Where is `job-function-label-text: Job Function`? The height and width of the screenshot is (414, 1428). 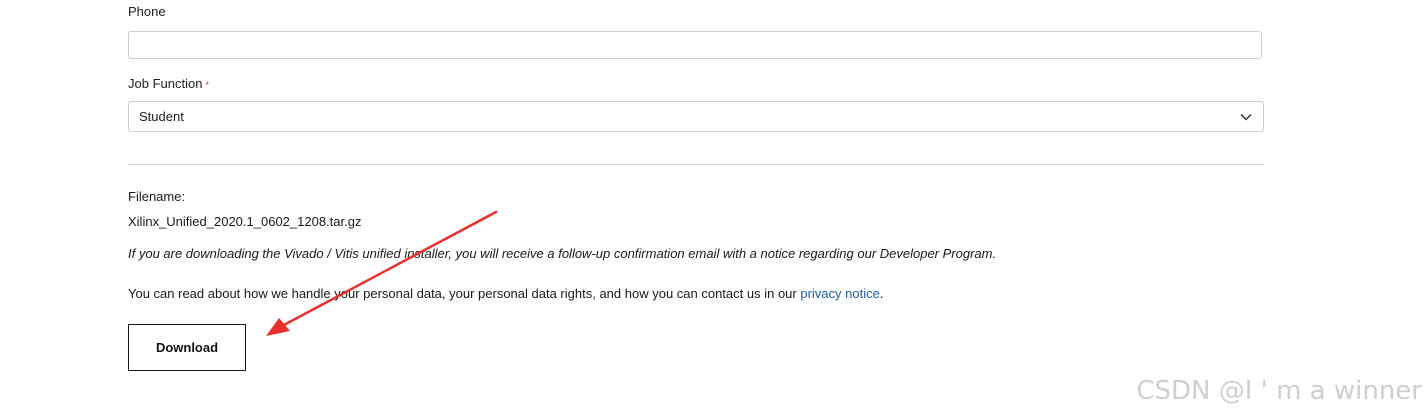 job-function-label-text: Job Function is located at coordinates (165, 83).